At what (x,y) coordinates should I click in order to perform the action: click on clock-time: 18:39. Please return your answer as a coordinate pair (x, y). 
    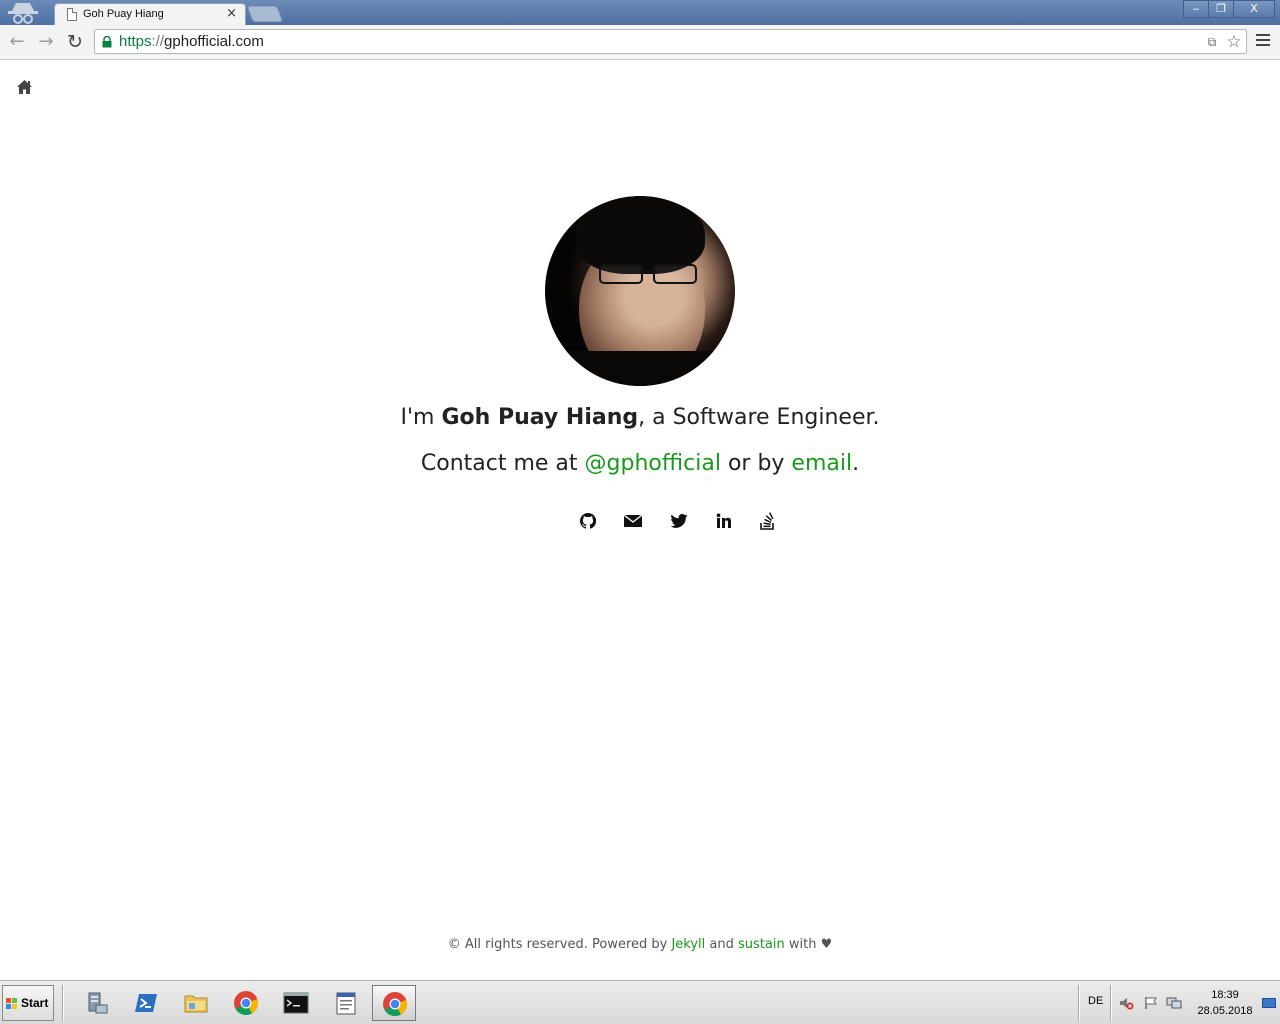
    Looking at the image, I should click on (1225, 995).